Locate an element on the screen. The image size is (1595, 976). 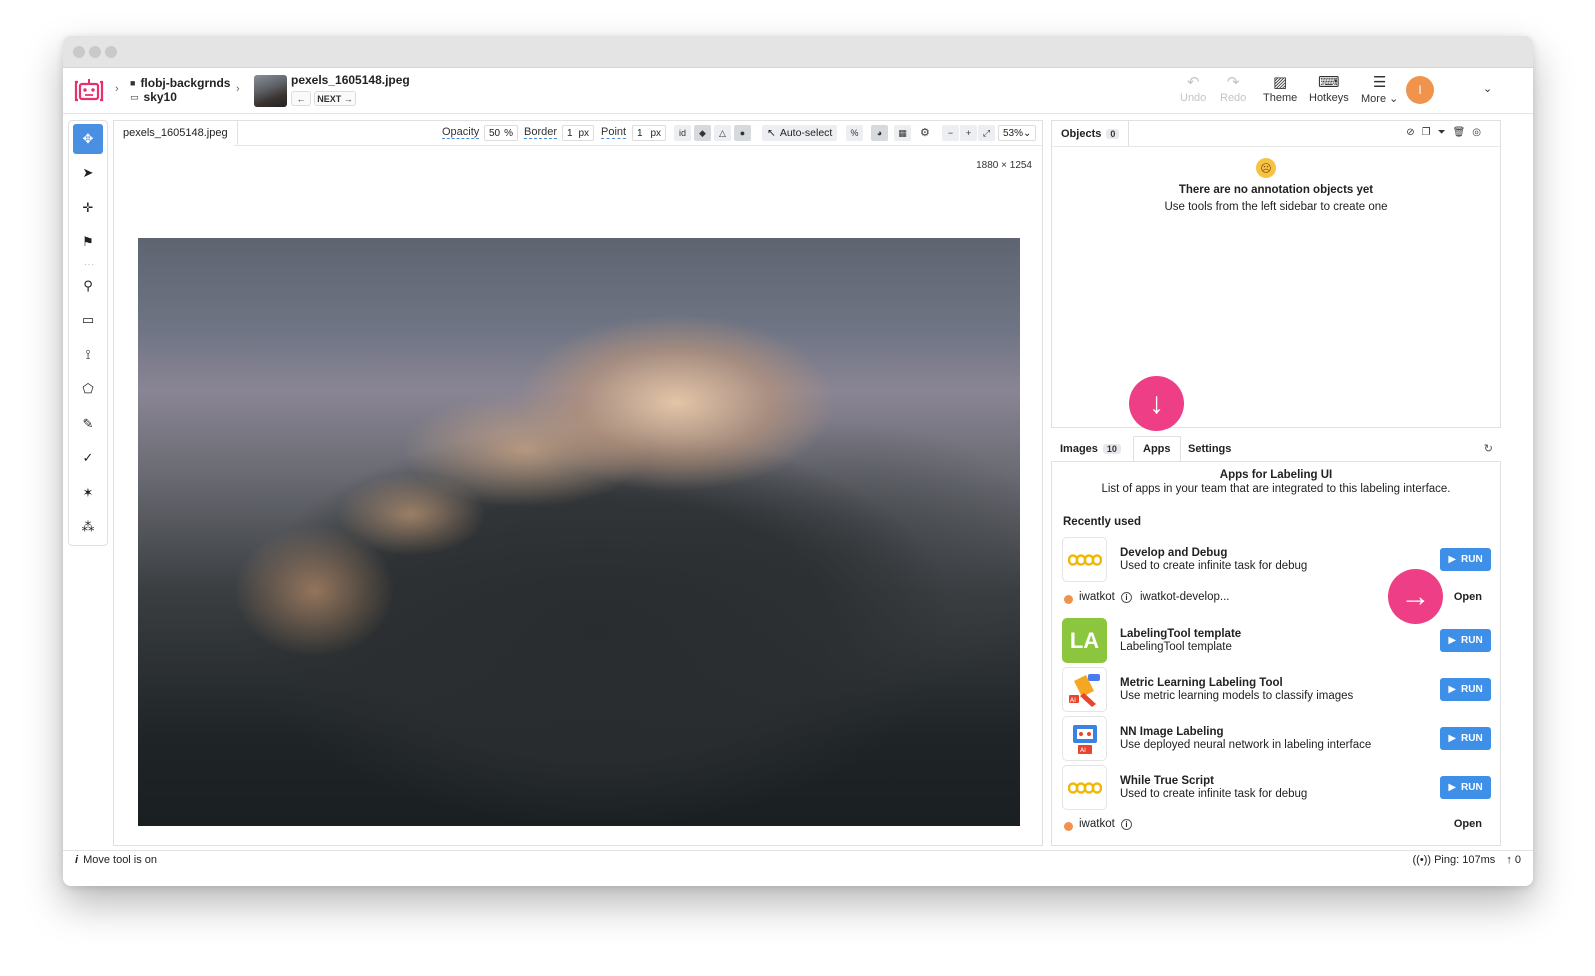
tag-tool-button: ⚑ is located at coordinates (88, 242).